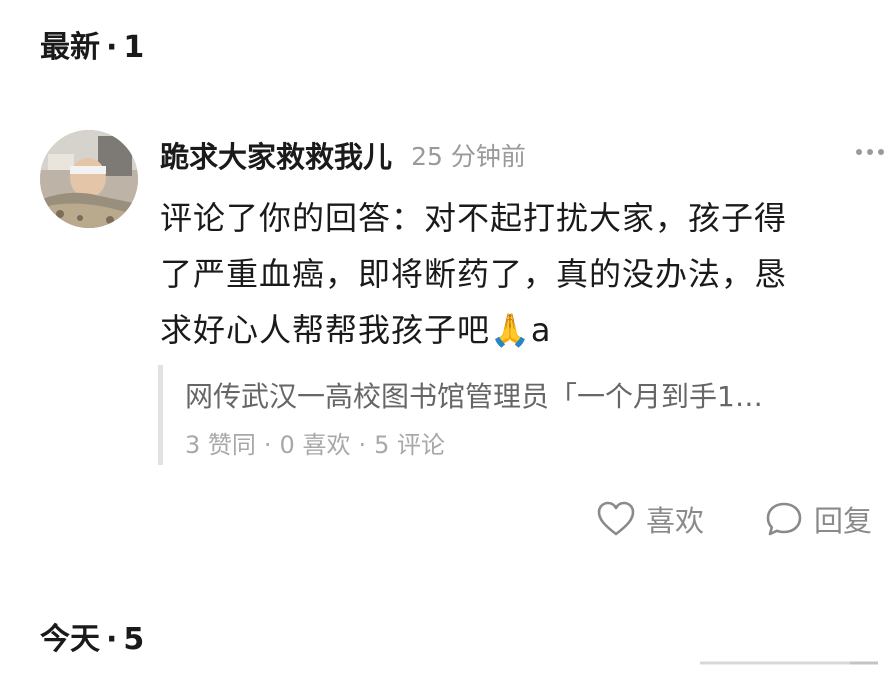  I want to click on like-button: 喜欢, so click(650, 520).